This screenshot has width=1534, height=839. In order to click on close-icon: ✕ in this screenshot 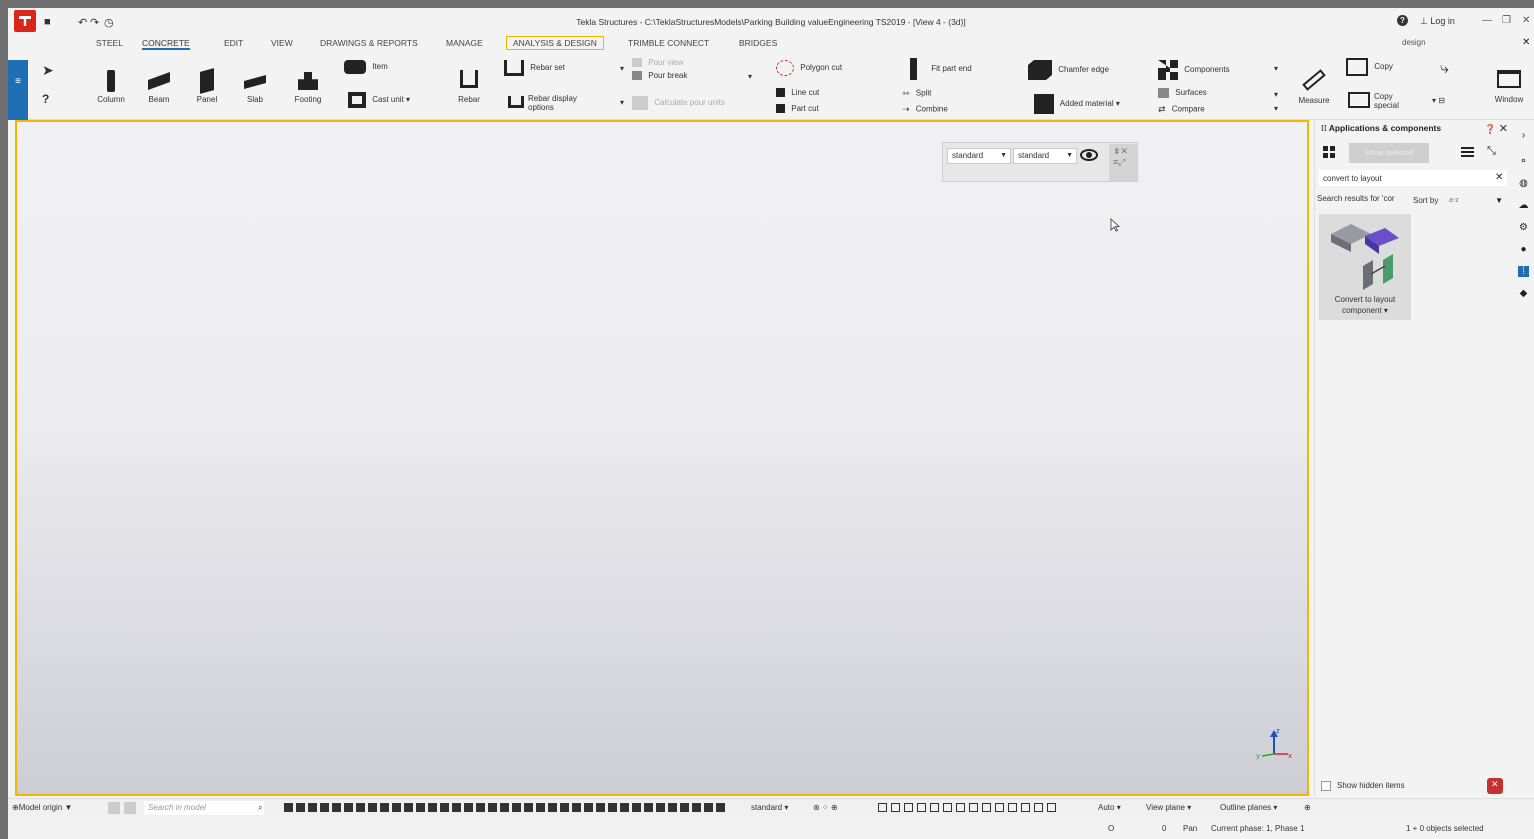, I will do `click(1125, 151)`.